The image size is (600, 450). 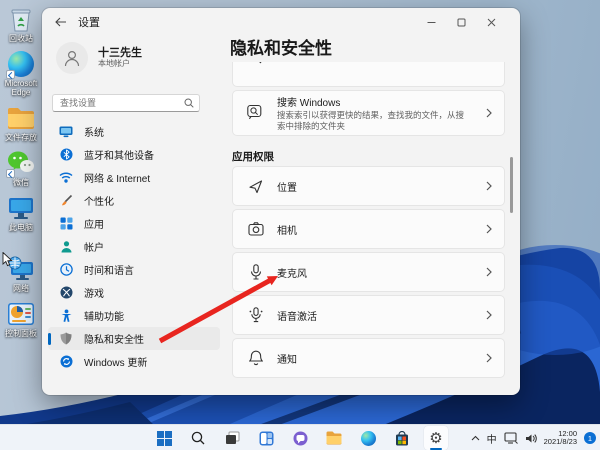 What do you see at coordinates (94, 225) in the screenshot?
I see `sidebar-item-label: 应用` at bounding box center [94, 225].